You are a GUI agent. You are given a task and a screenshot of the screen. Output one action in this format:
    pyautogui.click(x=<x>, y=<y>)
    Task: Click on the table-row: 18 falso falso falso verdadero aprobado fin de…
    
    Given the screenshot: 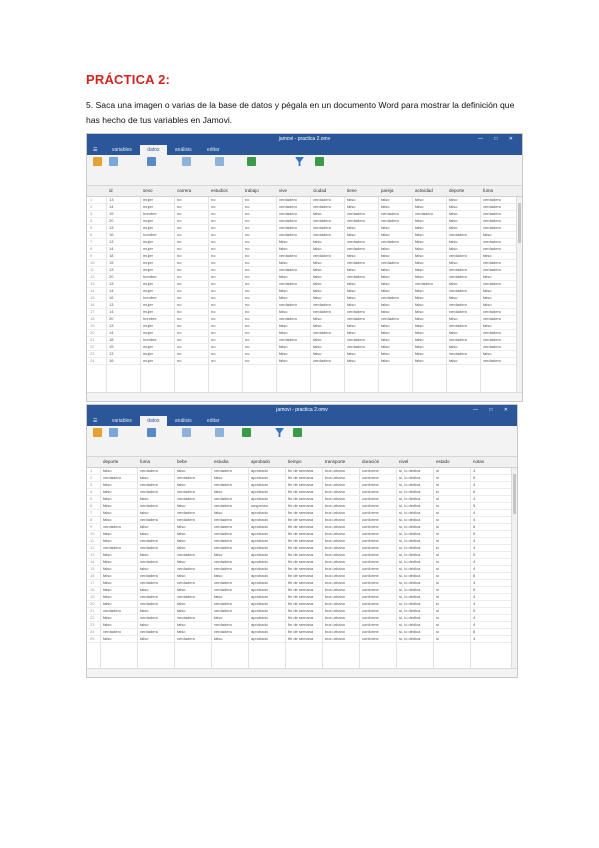 What is the action you would take?
    pyautogui.click(x=302, y=590)
    